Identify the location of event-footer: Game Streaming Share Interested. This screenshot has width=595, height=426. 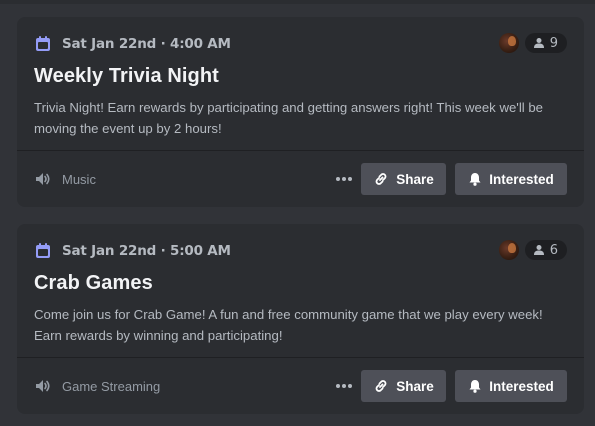
(300, 386).